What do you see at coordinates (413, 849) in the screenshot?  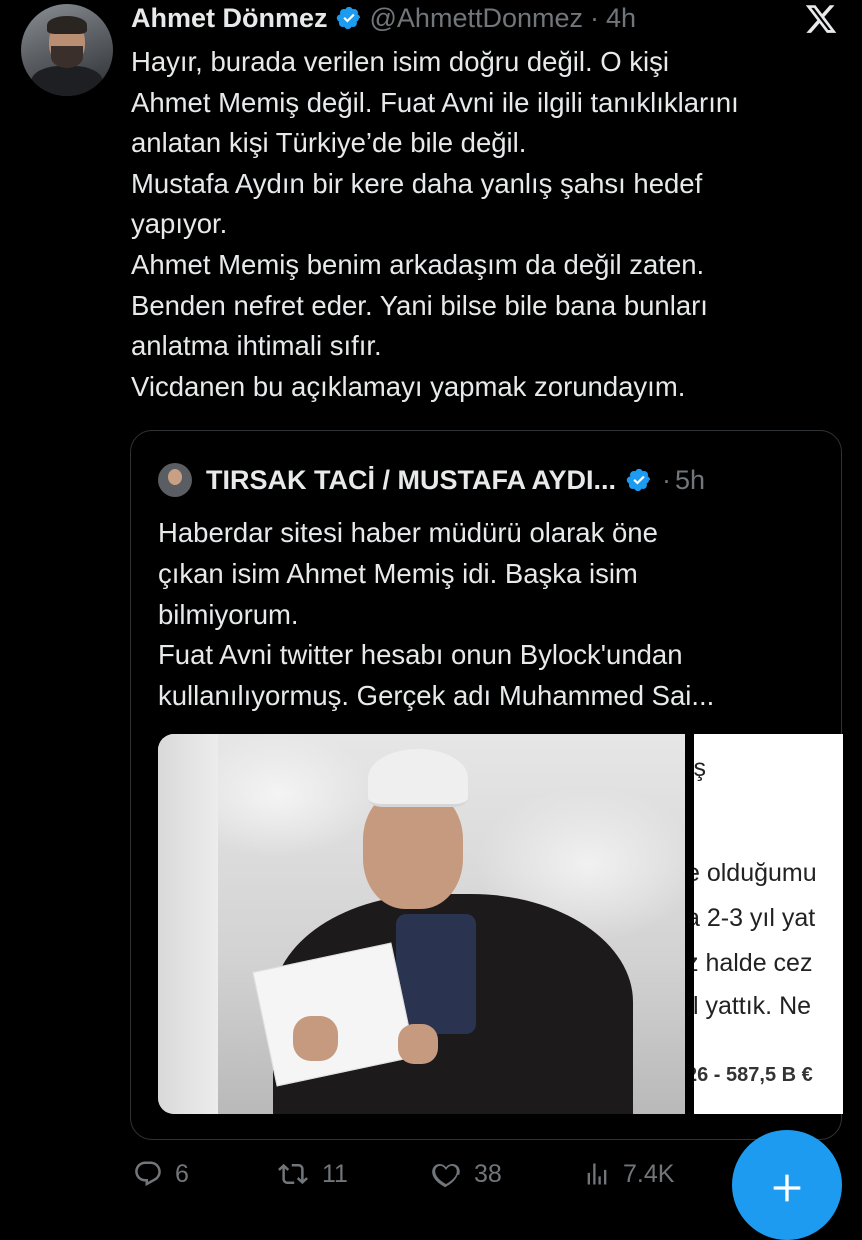 I see `photo-face` at bounding box center [413, 849].